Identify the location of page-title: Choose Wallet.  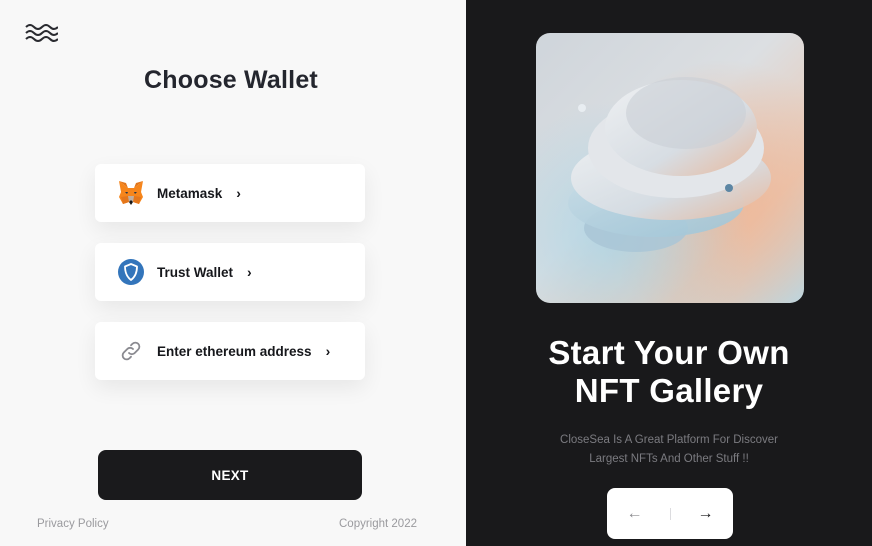
(231, 80).